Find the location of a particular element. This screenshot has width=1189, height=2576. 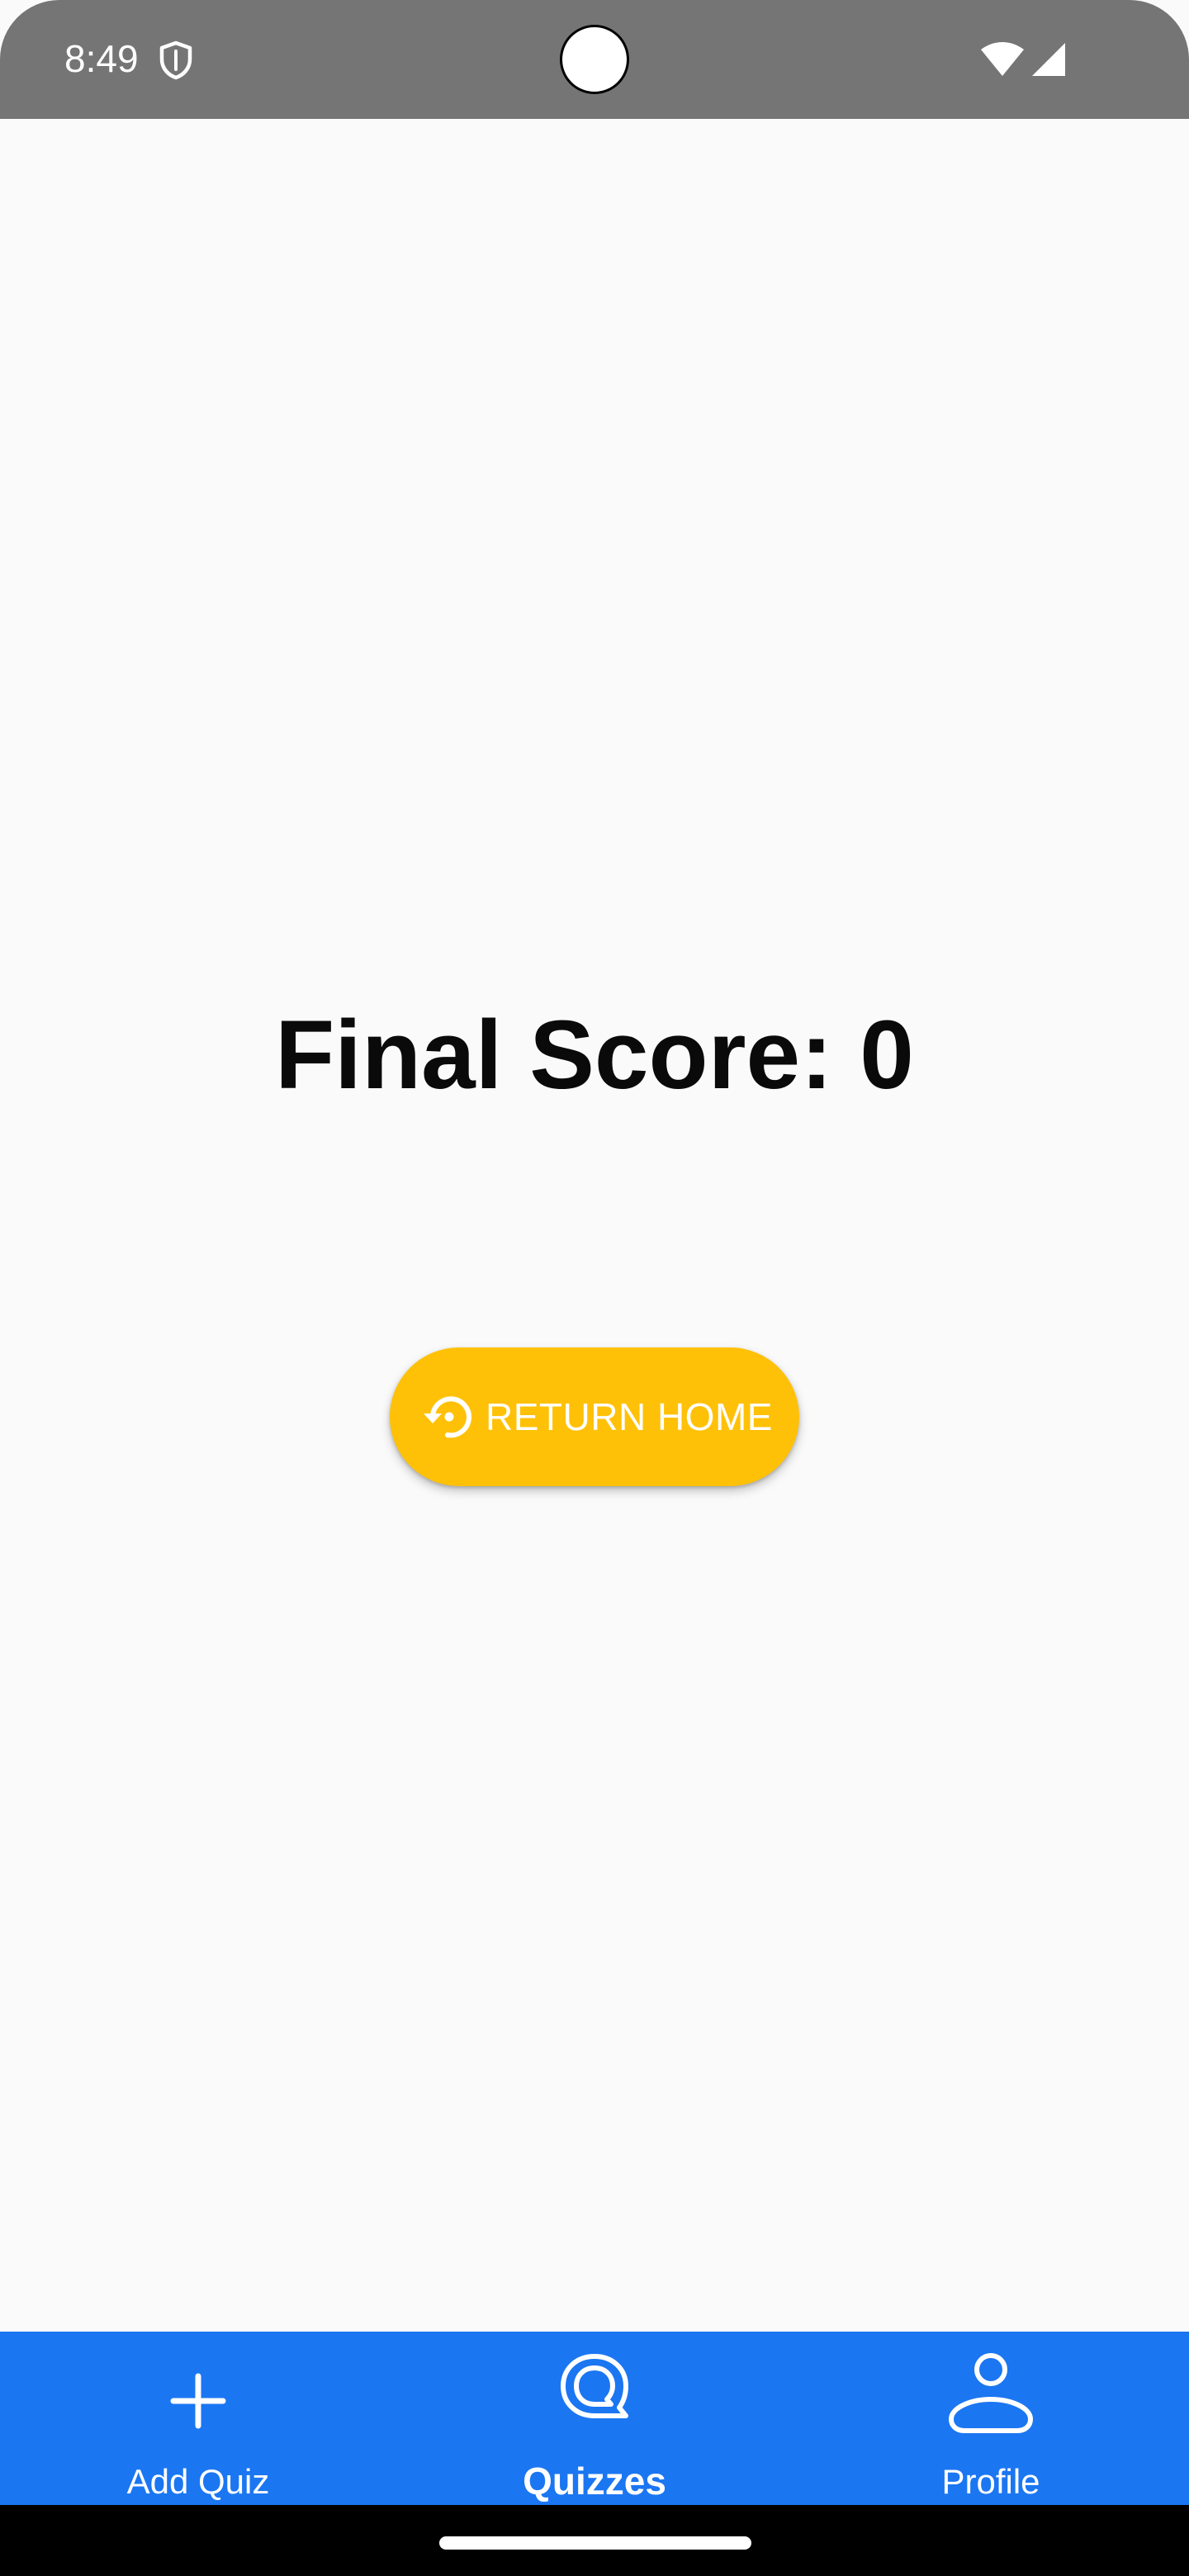

nav-item-profile: Profile is located at coordinates (991, 2418).